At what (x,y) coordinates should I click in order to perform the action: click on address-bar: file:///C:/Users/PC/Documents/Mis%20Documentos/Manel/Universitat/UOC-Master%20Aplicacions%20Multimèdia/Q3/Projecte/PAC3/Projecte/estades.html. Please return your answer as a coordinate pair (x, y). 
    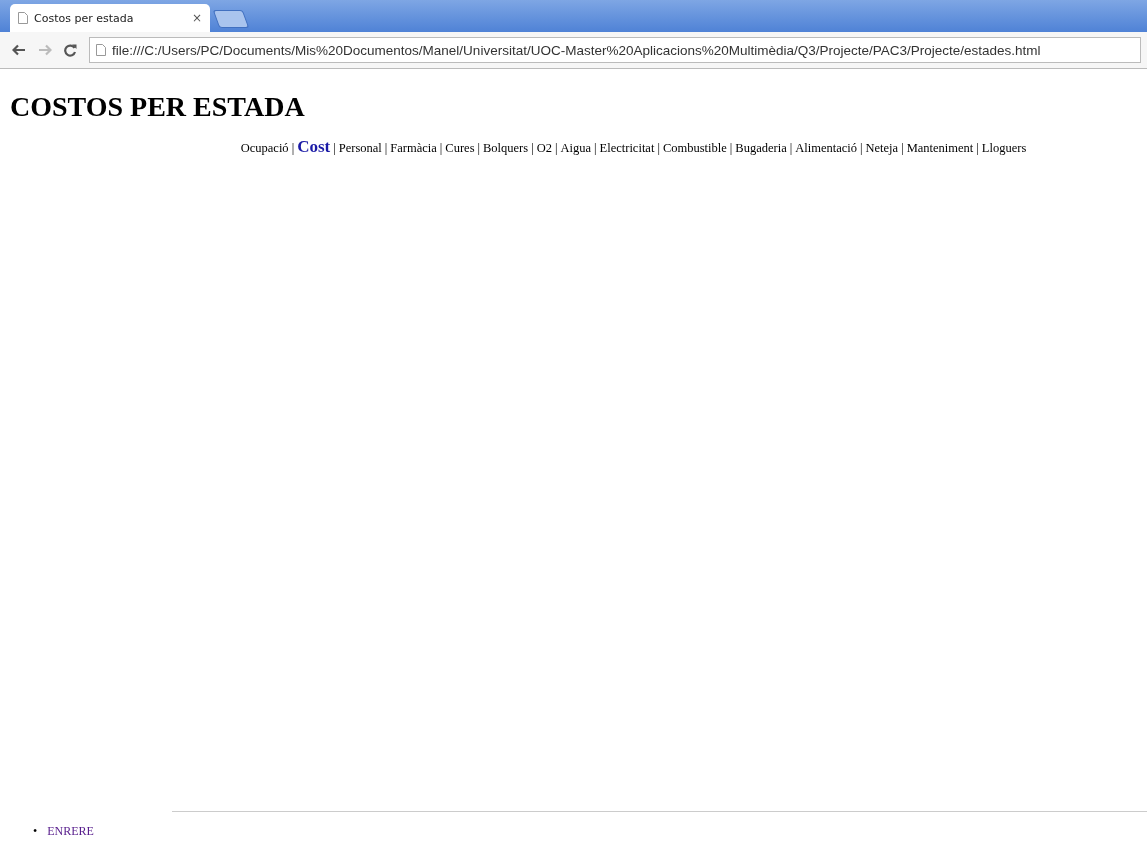
    Looking at the image, I should click on (615, 50).